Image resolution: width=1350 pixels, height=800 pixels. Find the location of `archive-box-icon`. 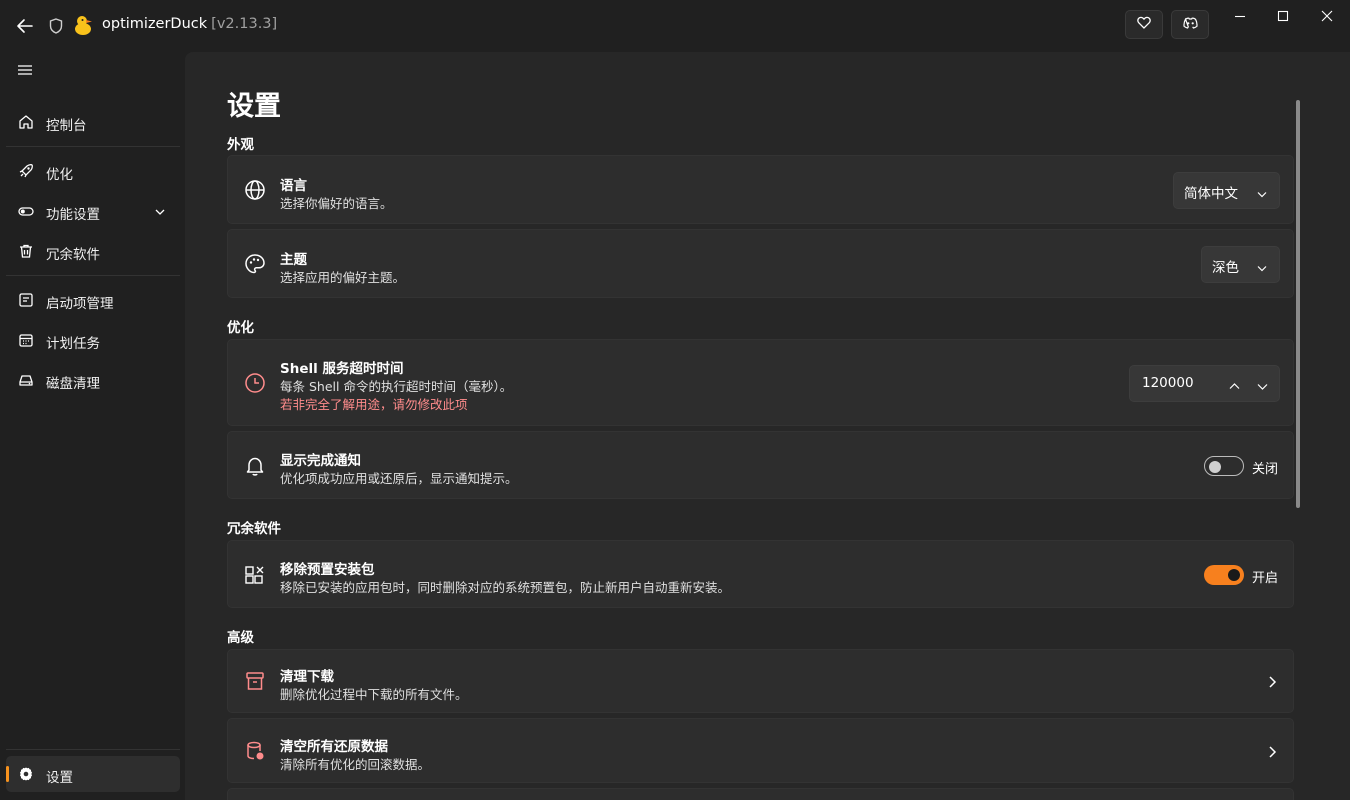

archive-box-icon is located at coordinates (255, 681).